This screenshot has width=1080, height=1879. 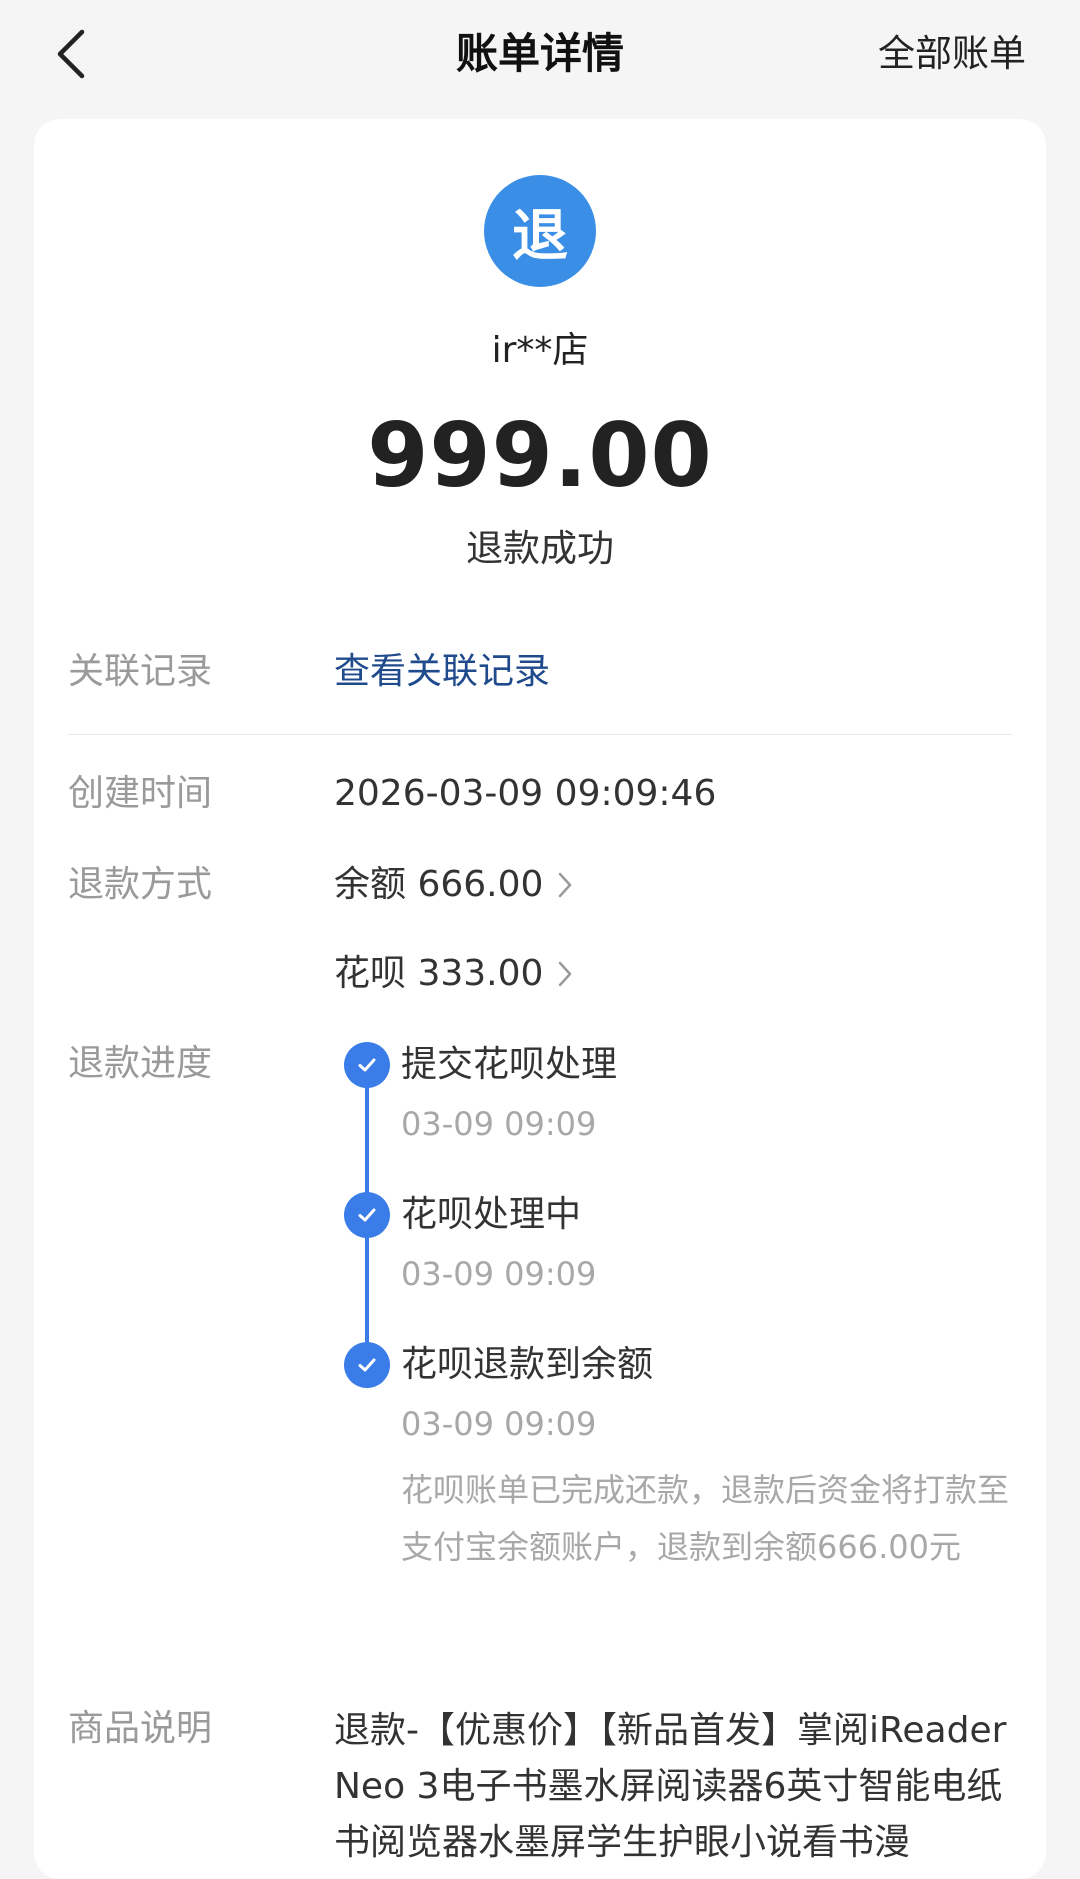 I want to click on all-bills-link: 全部账单, so click(x=952, y=54).